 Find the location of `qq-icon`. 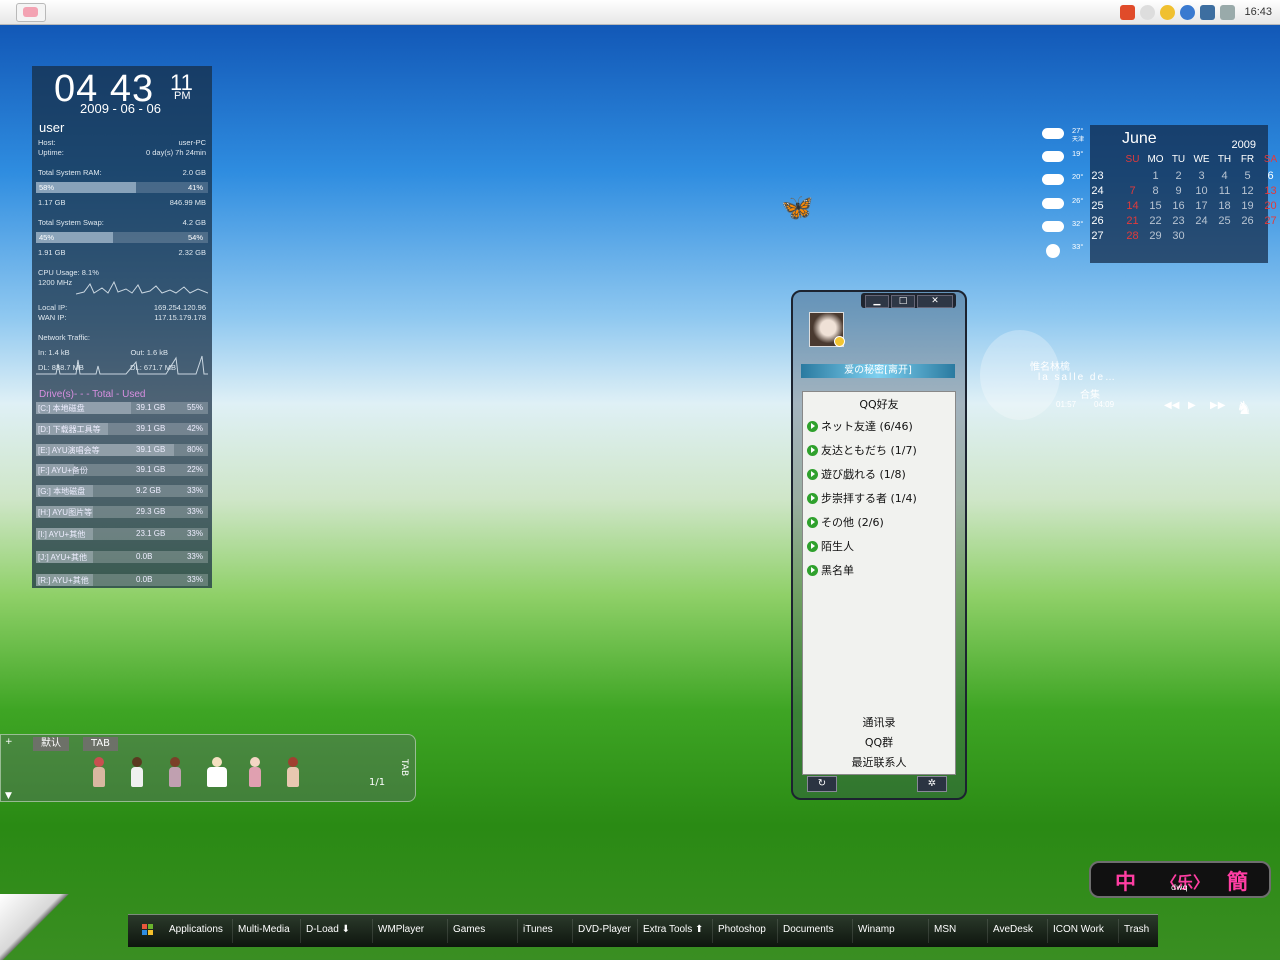

qq-icon is located at coordinates (1168, 12).